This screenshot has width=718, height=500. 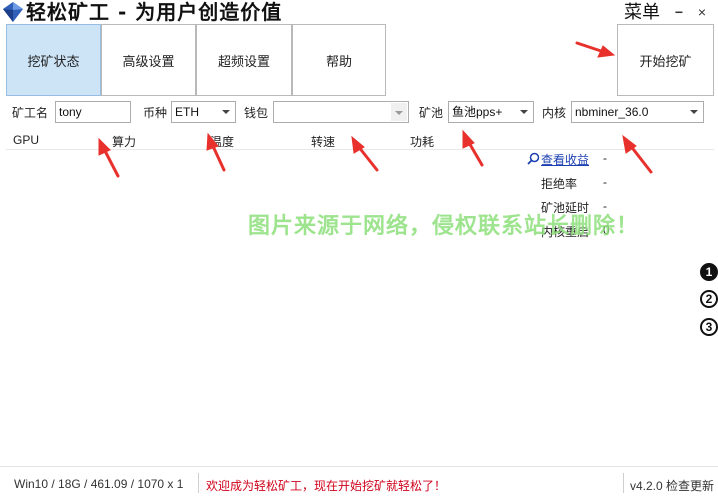 What do you see at coordinates (709, 299) in the screenshot?
I see `side-button-2: 2` at bounding box center [709, 299].